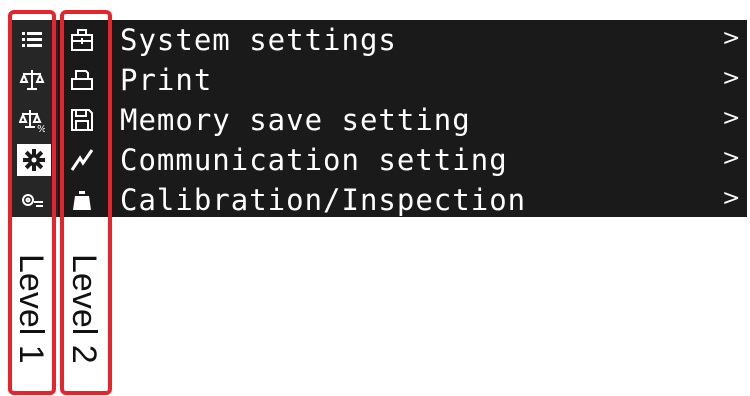 This screenshot has height=396, width=750. I want to click on menu-item-print: Print >, so click(375, 80).